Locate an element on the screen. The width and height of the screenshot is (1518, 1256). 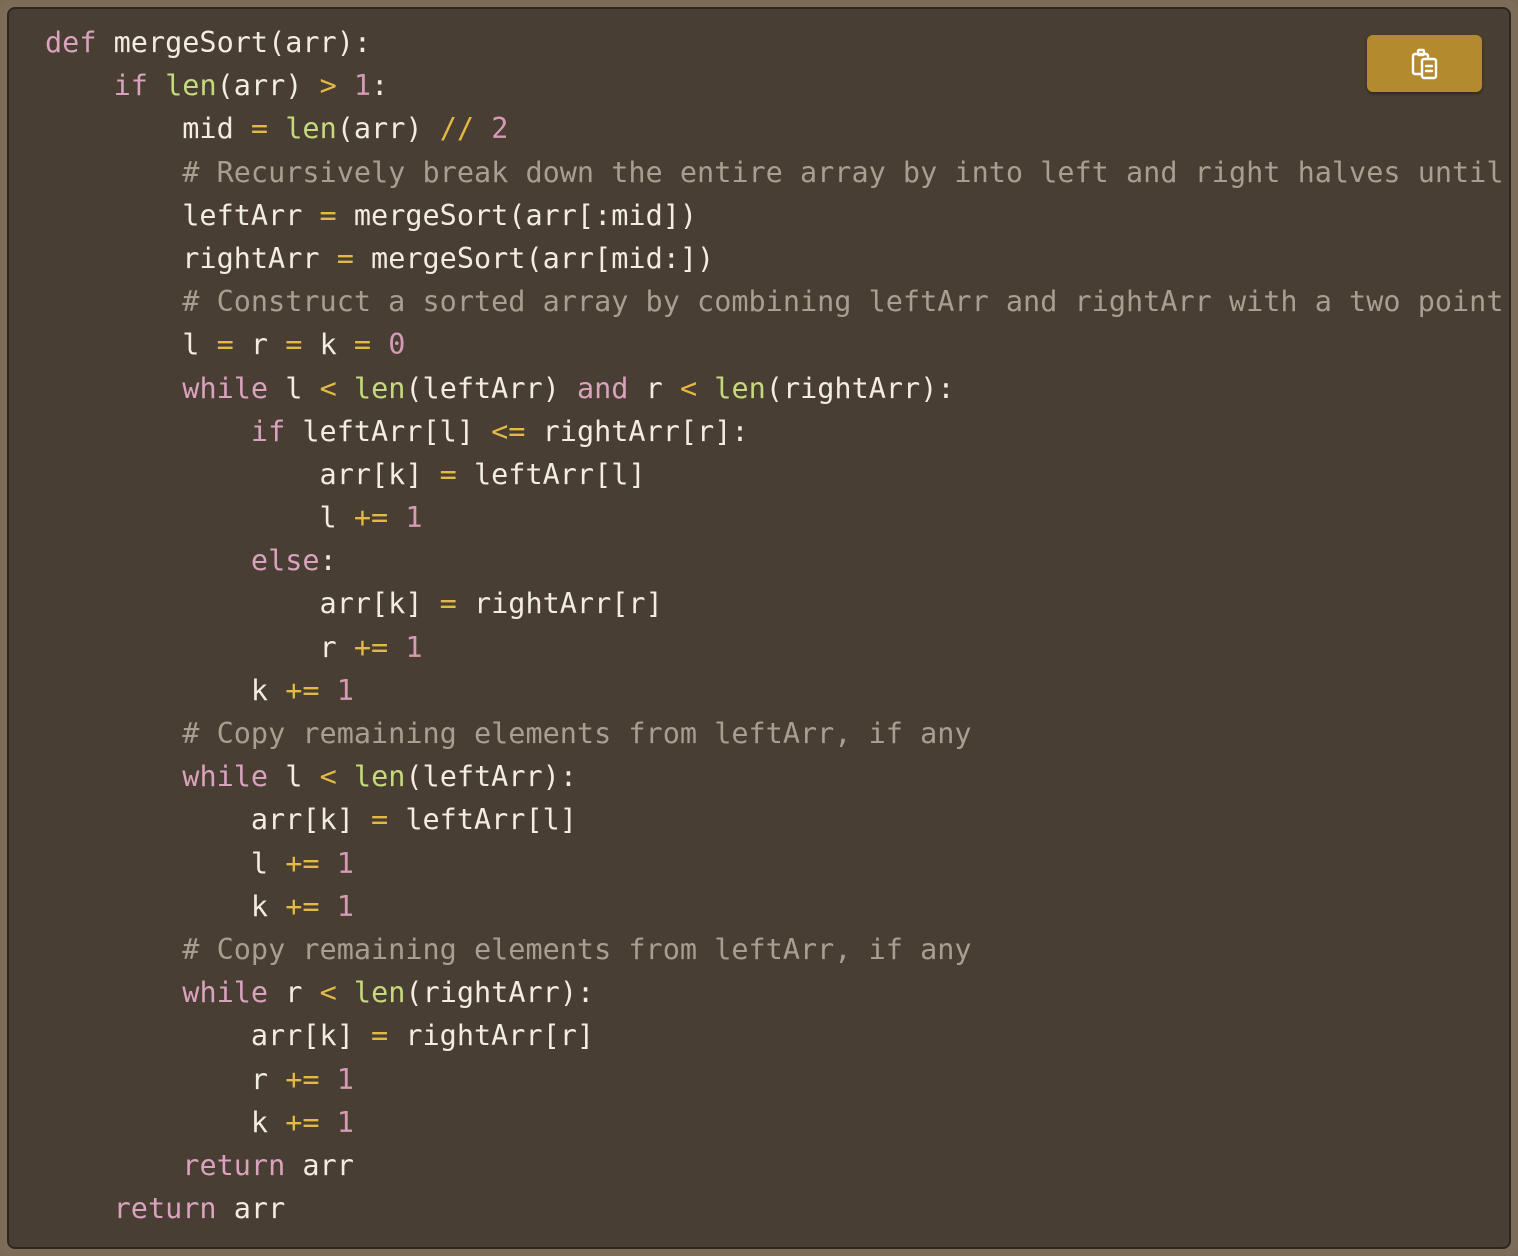
clipboard-icon is located at coordinates (1424, 63).